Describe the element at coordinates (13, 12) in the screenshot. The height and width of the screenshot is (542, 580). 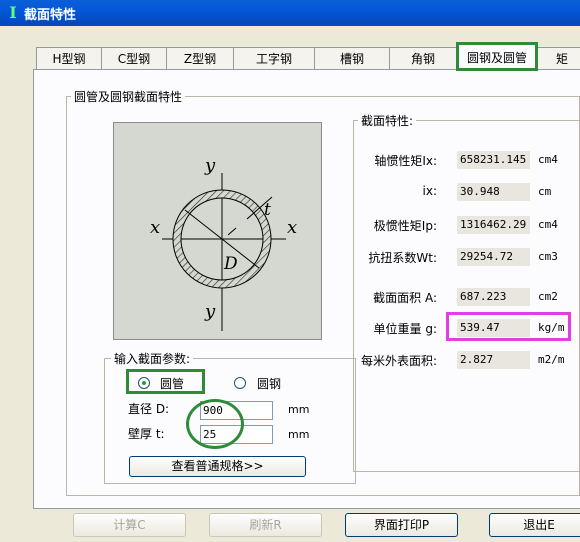
I see `steel-beam-icon: I` at that location.